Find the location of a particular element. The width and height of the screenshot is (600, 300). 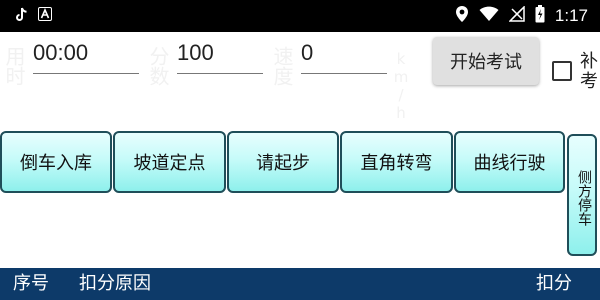

score-label: 分数 is located at coordinates (158, 66).